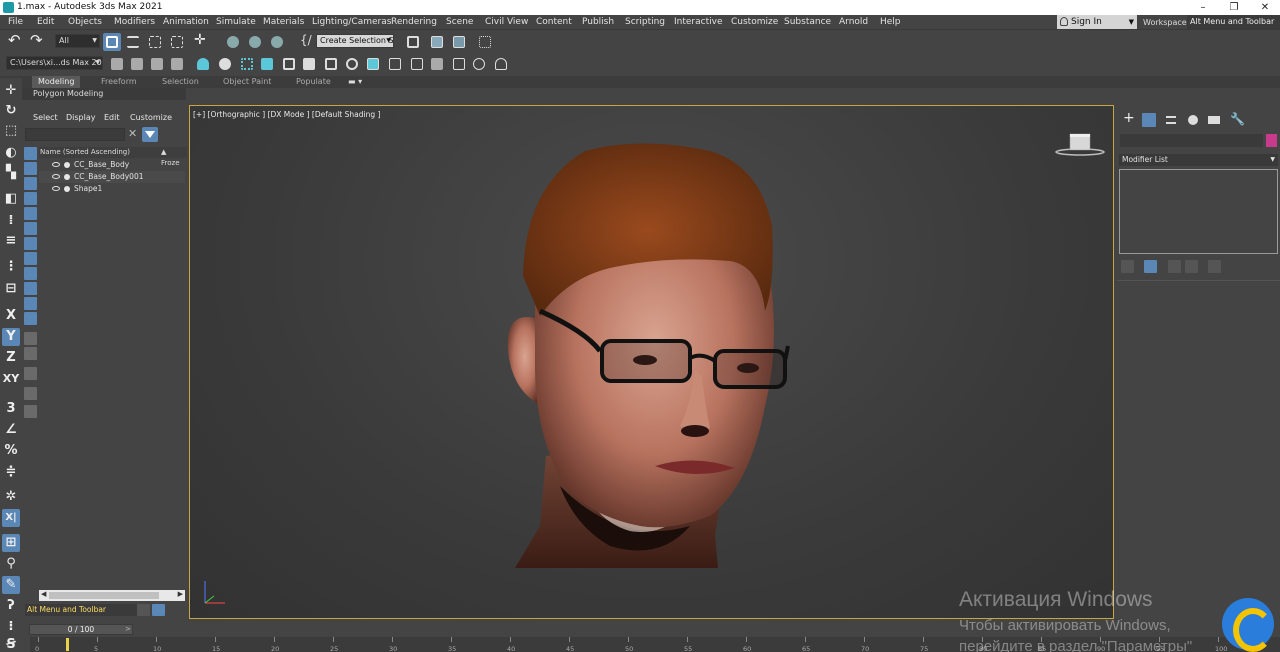  What do you see at coordinates (11, 585) in the screenshot?
I see `pen-icon: ✎` at bounding box center [11, 585].